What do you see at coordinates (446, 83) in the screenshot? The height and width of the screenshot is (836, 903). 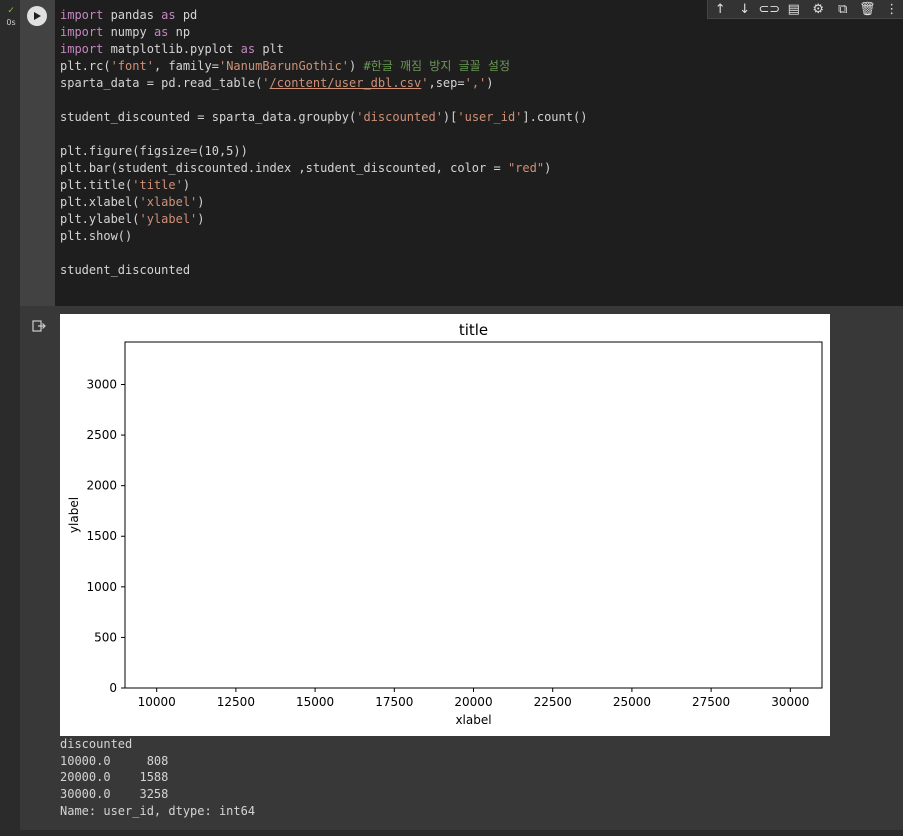 I see `code-token: ,sep=` at bounding box center [446, 83].